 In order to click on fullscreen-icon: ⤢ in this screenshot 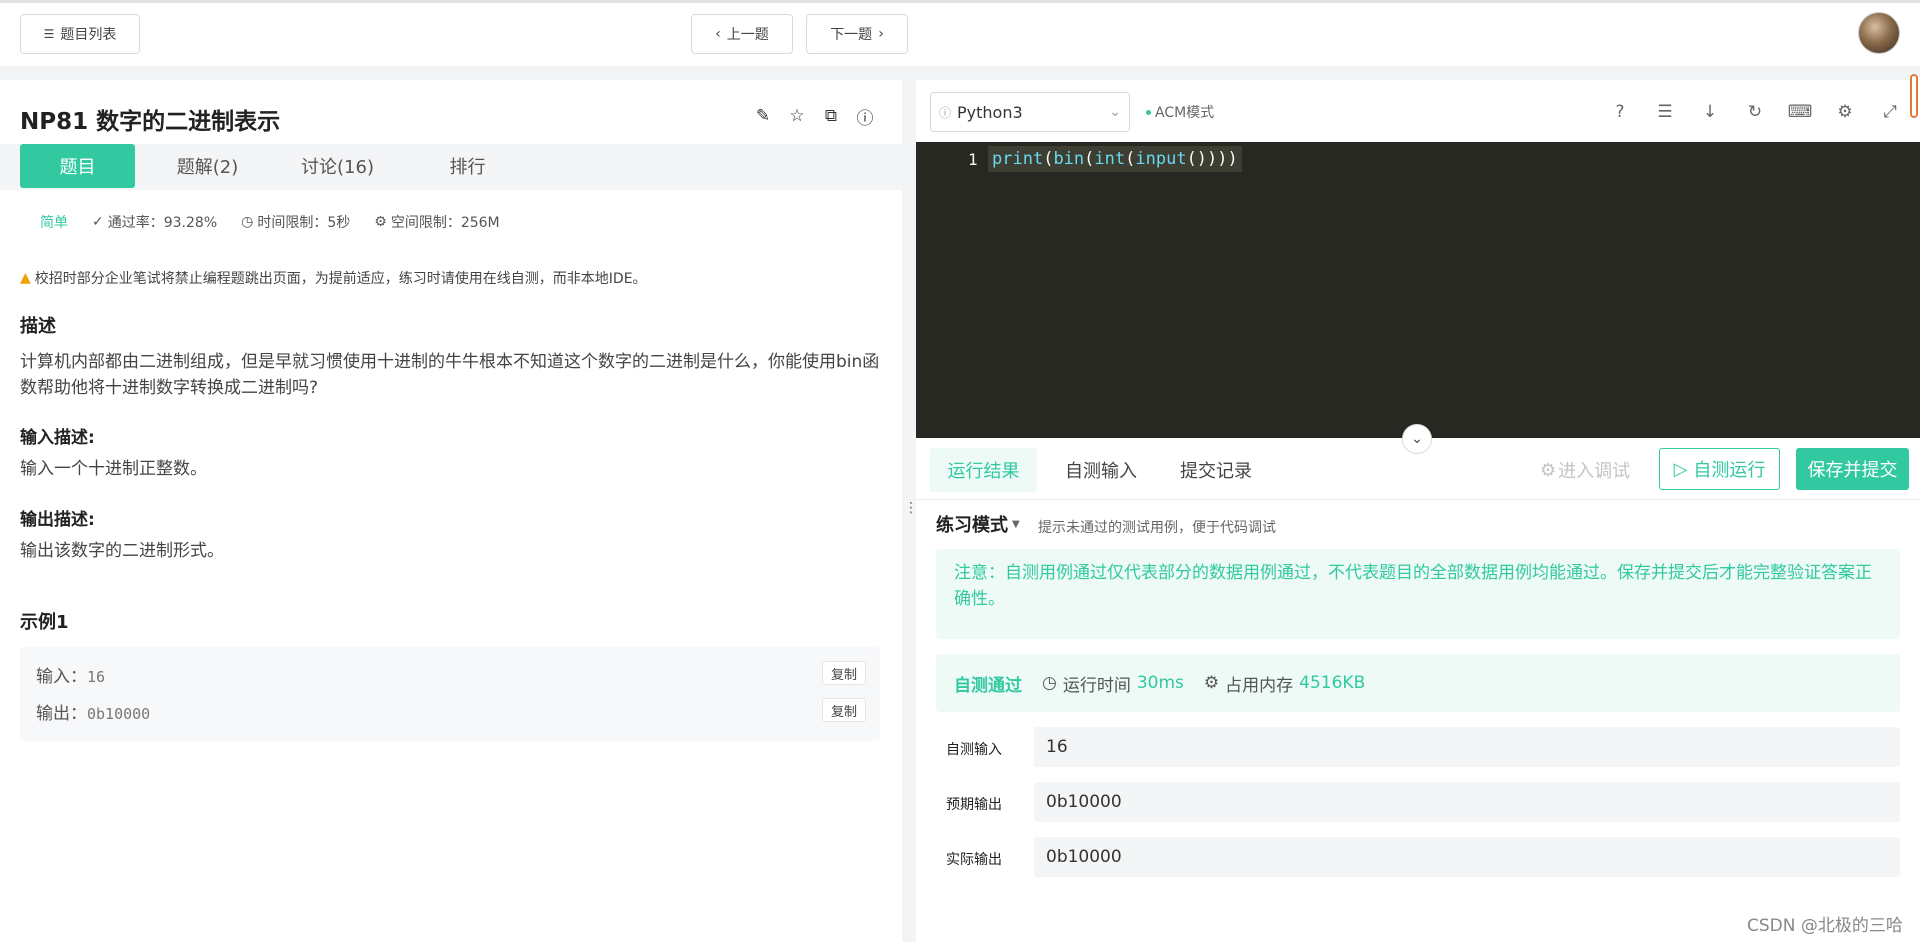, I will do `click(1890, 112)`.